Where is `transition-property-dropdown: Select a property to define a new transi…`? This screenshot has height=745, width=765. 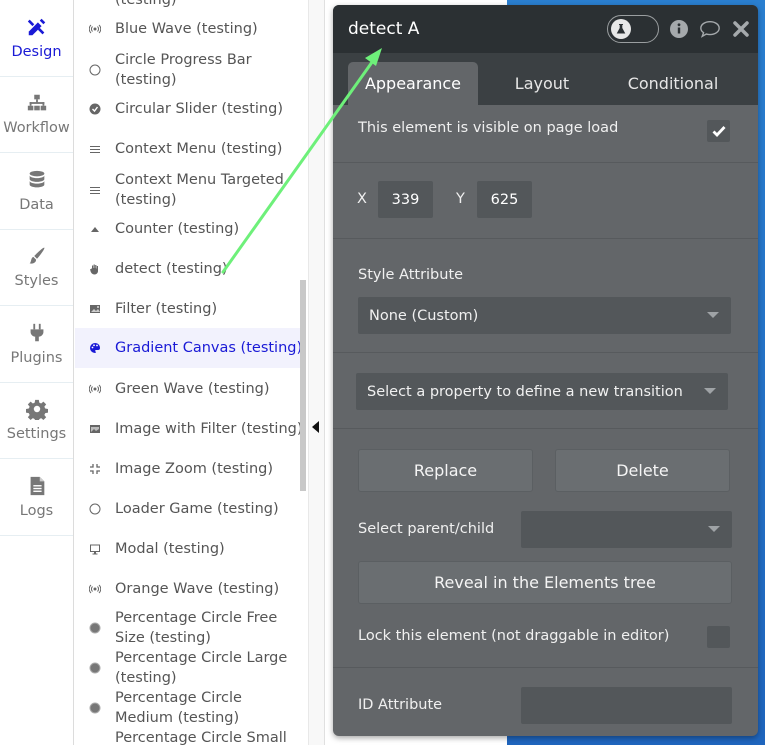 transition-property-dropdown: Select a property to define a new transi… is located at coordinates (542, 391).